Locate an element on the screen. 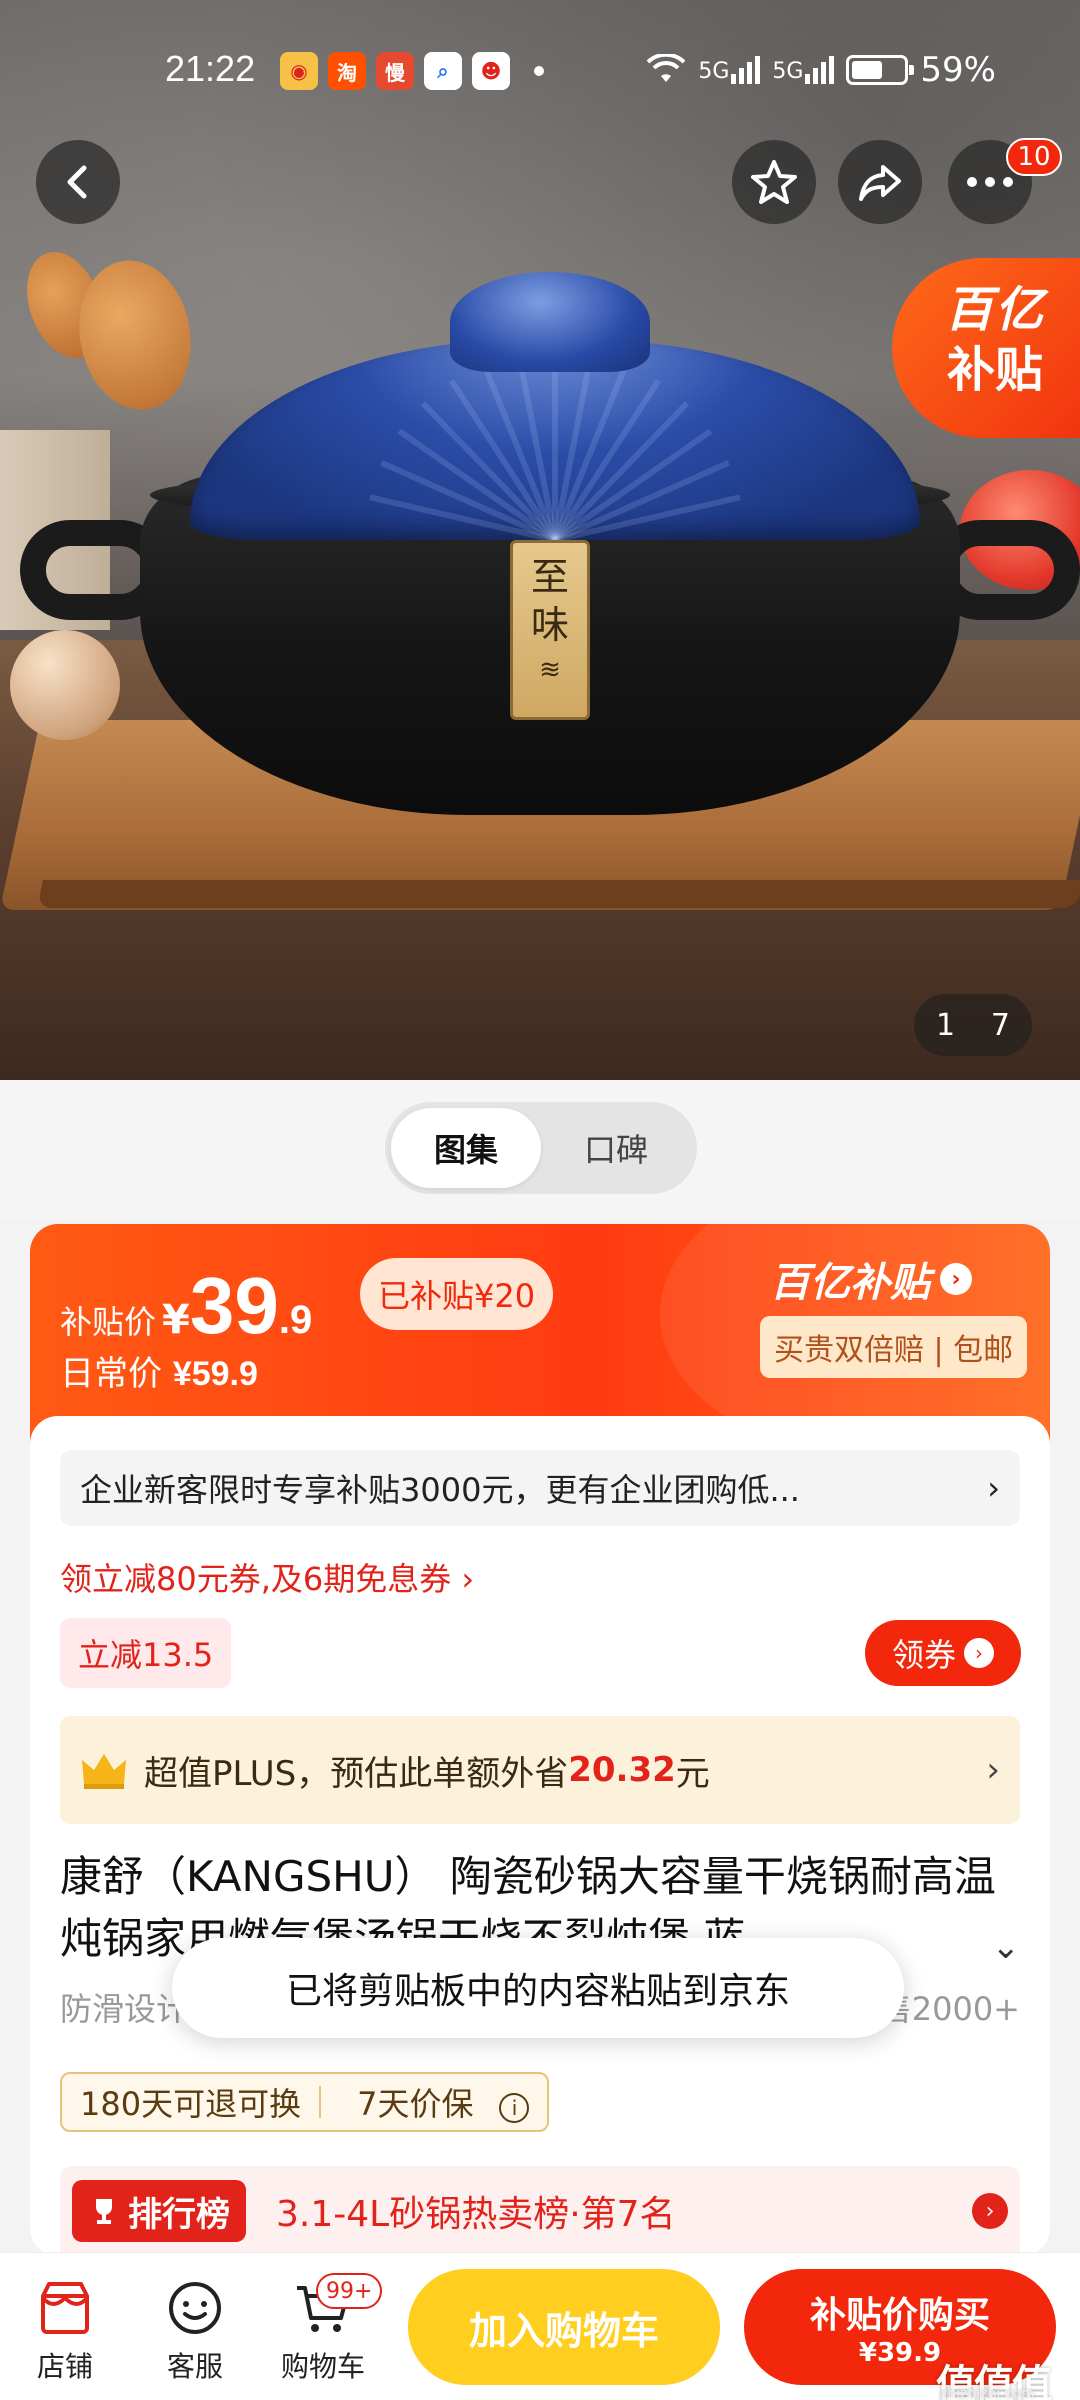 This screenshot has width=1080, height=2400. chat-face-icon is located at coordinates (195, 2308).